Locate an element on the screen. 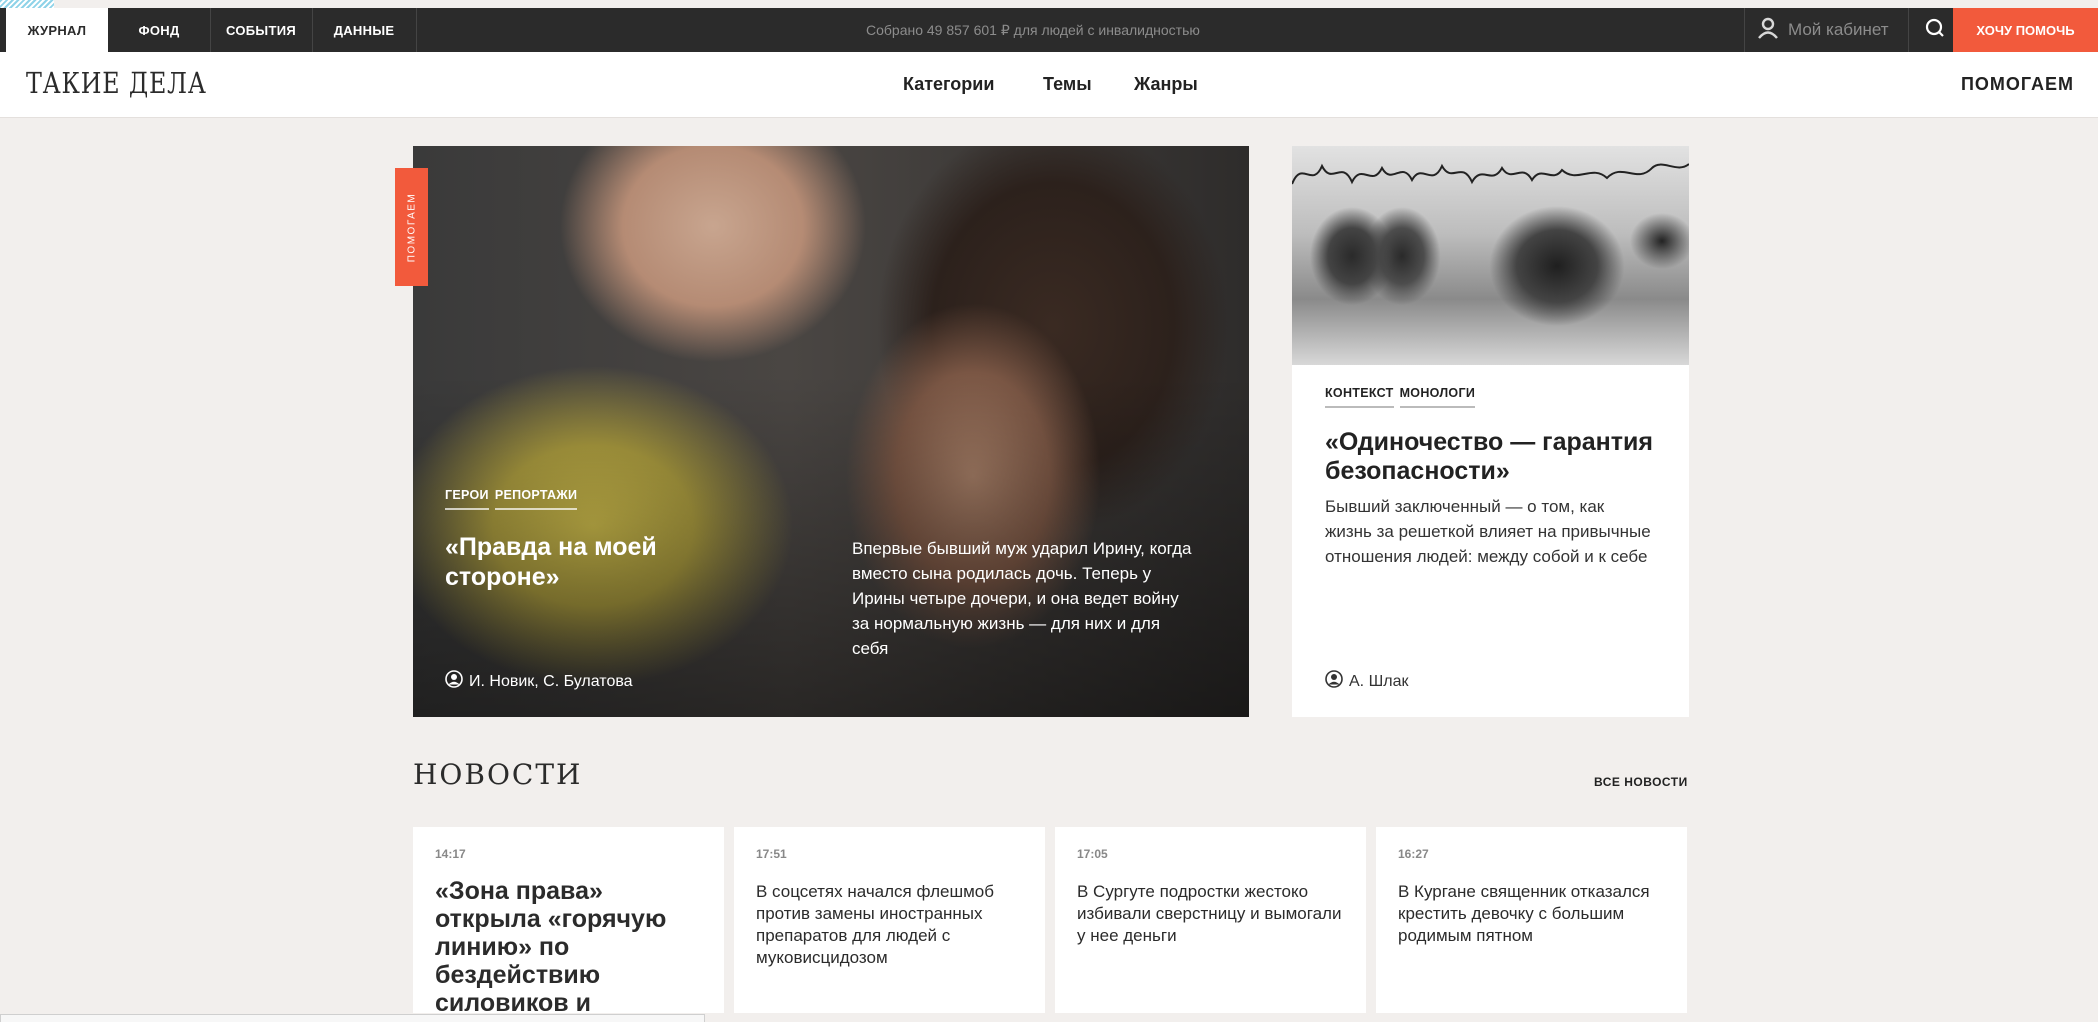 The width and height of the screenshot is (2098, 1022). search-button is located at coordinates (1935, 30).